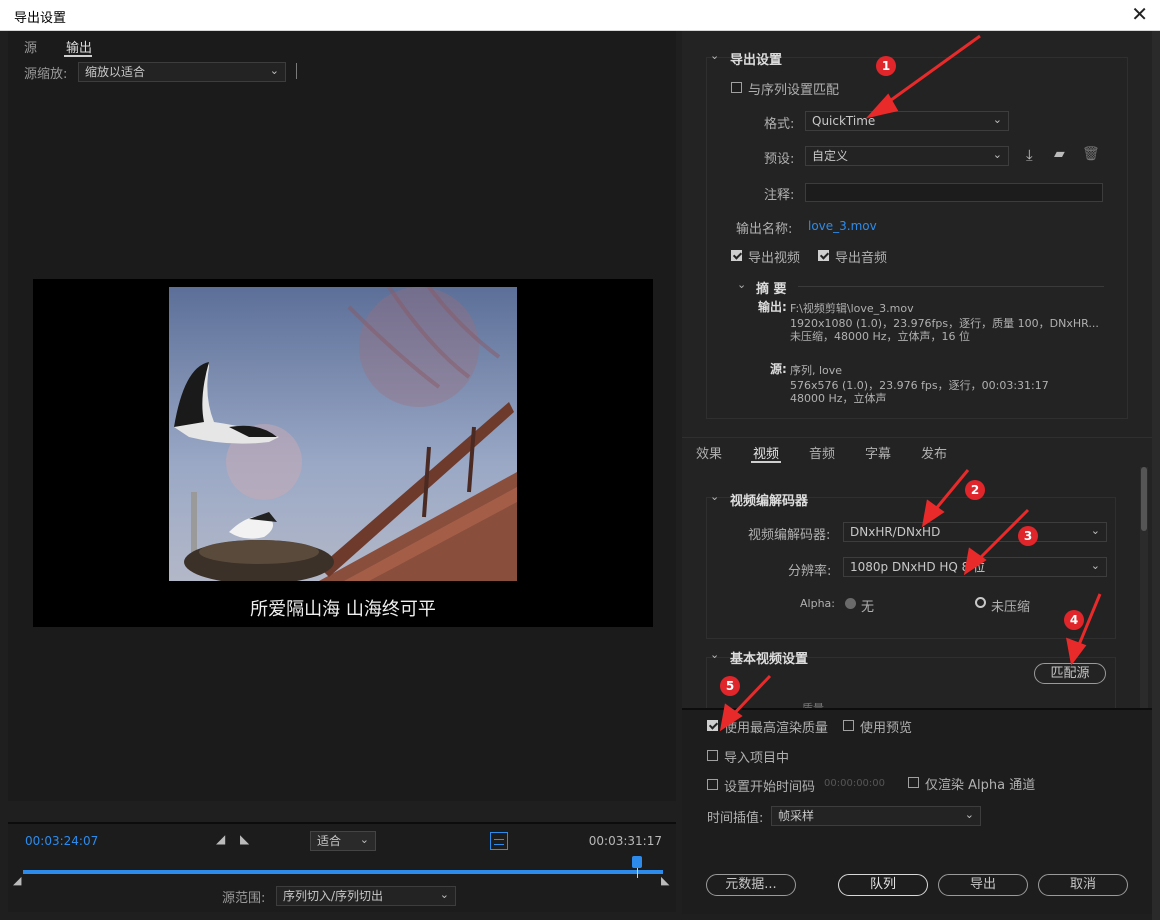  What do you see at coordinates (886, 66) in the screenshot?
I see `annotation-badge-1: 1` at bounding box center [886, 66].